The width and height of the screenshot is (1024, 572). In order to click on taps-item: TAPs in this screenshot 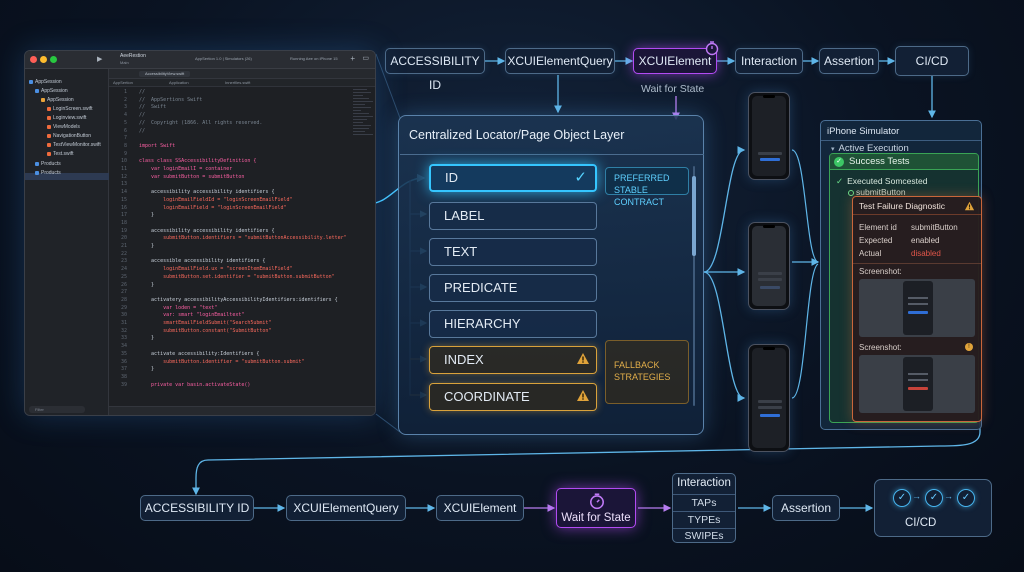, I will do `click(704, 503)`.